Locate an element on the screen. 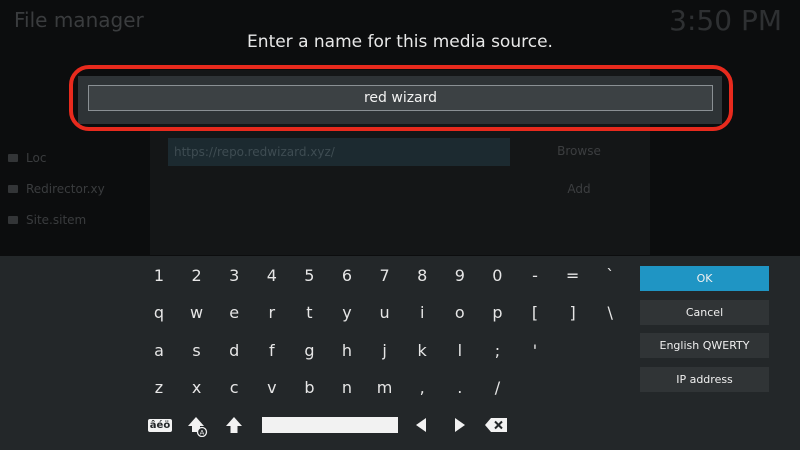 Image resolution: width=800 pixels, height=450 pixels. ip-address-button: IP address is located at coordinates (704, 379).